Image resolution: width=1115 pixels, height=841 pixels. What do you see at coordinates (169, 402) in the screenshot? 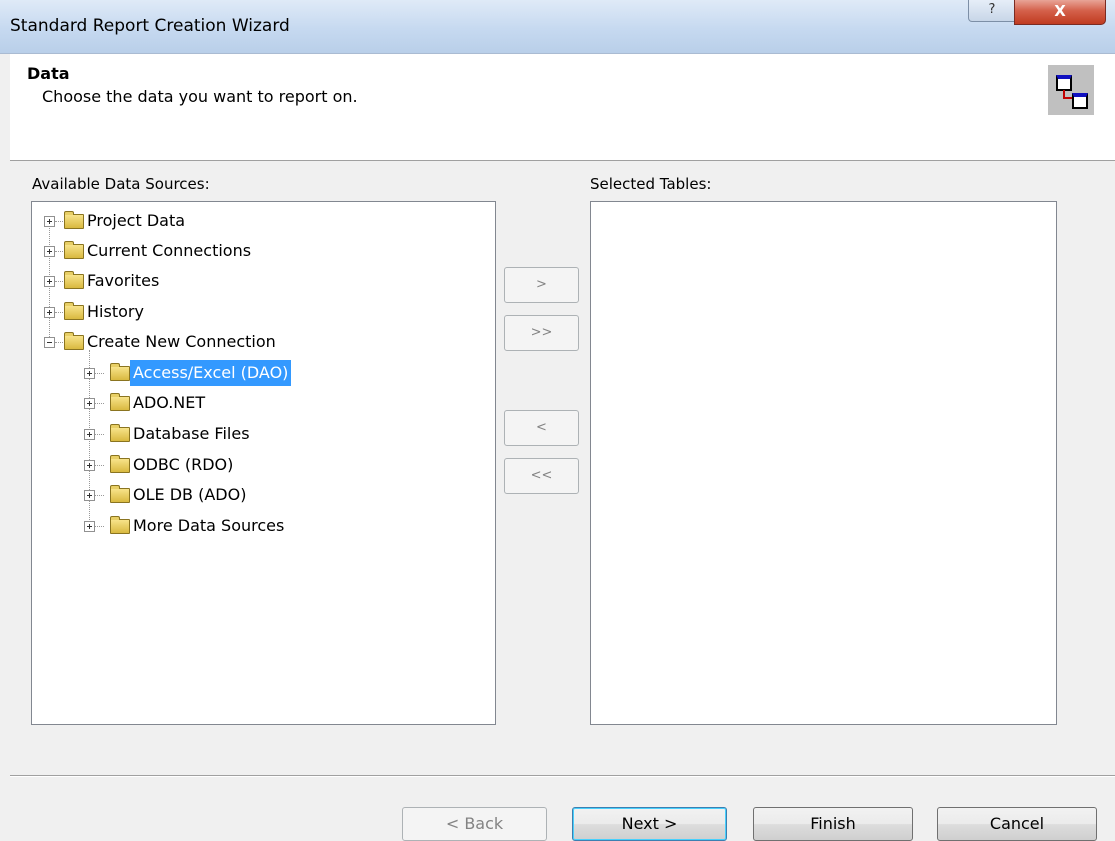
I see `tree-item-label: ADO.NET` at bounding box center [169, 402].